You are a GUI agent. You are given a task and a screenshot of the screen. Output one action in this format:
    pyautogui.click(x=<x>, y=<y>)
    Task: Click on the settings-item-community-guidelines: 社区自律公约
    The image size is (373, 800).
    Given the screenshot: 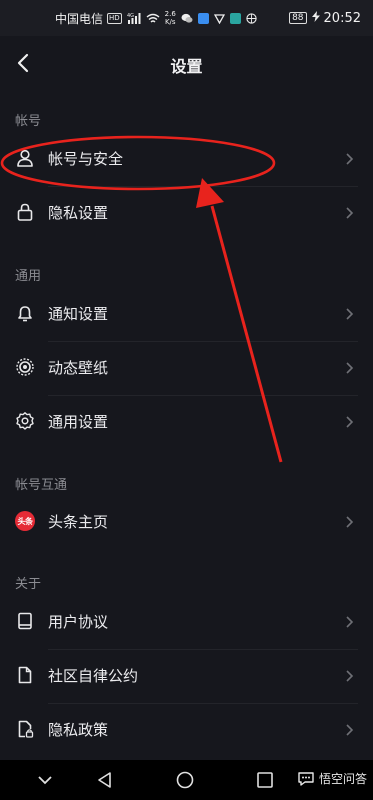 What is the action you would take?
    pyautogui.click(x=186, y=675)
    